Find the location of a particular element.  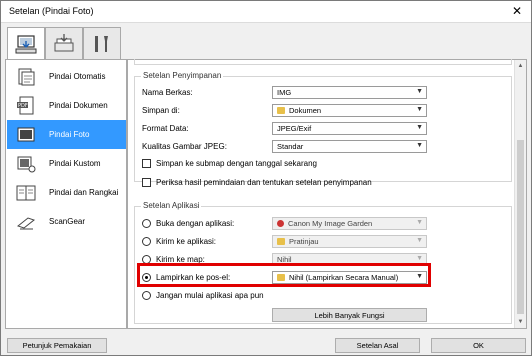

device-scan-icon is located at coordinates (64, 42).